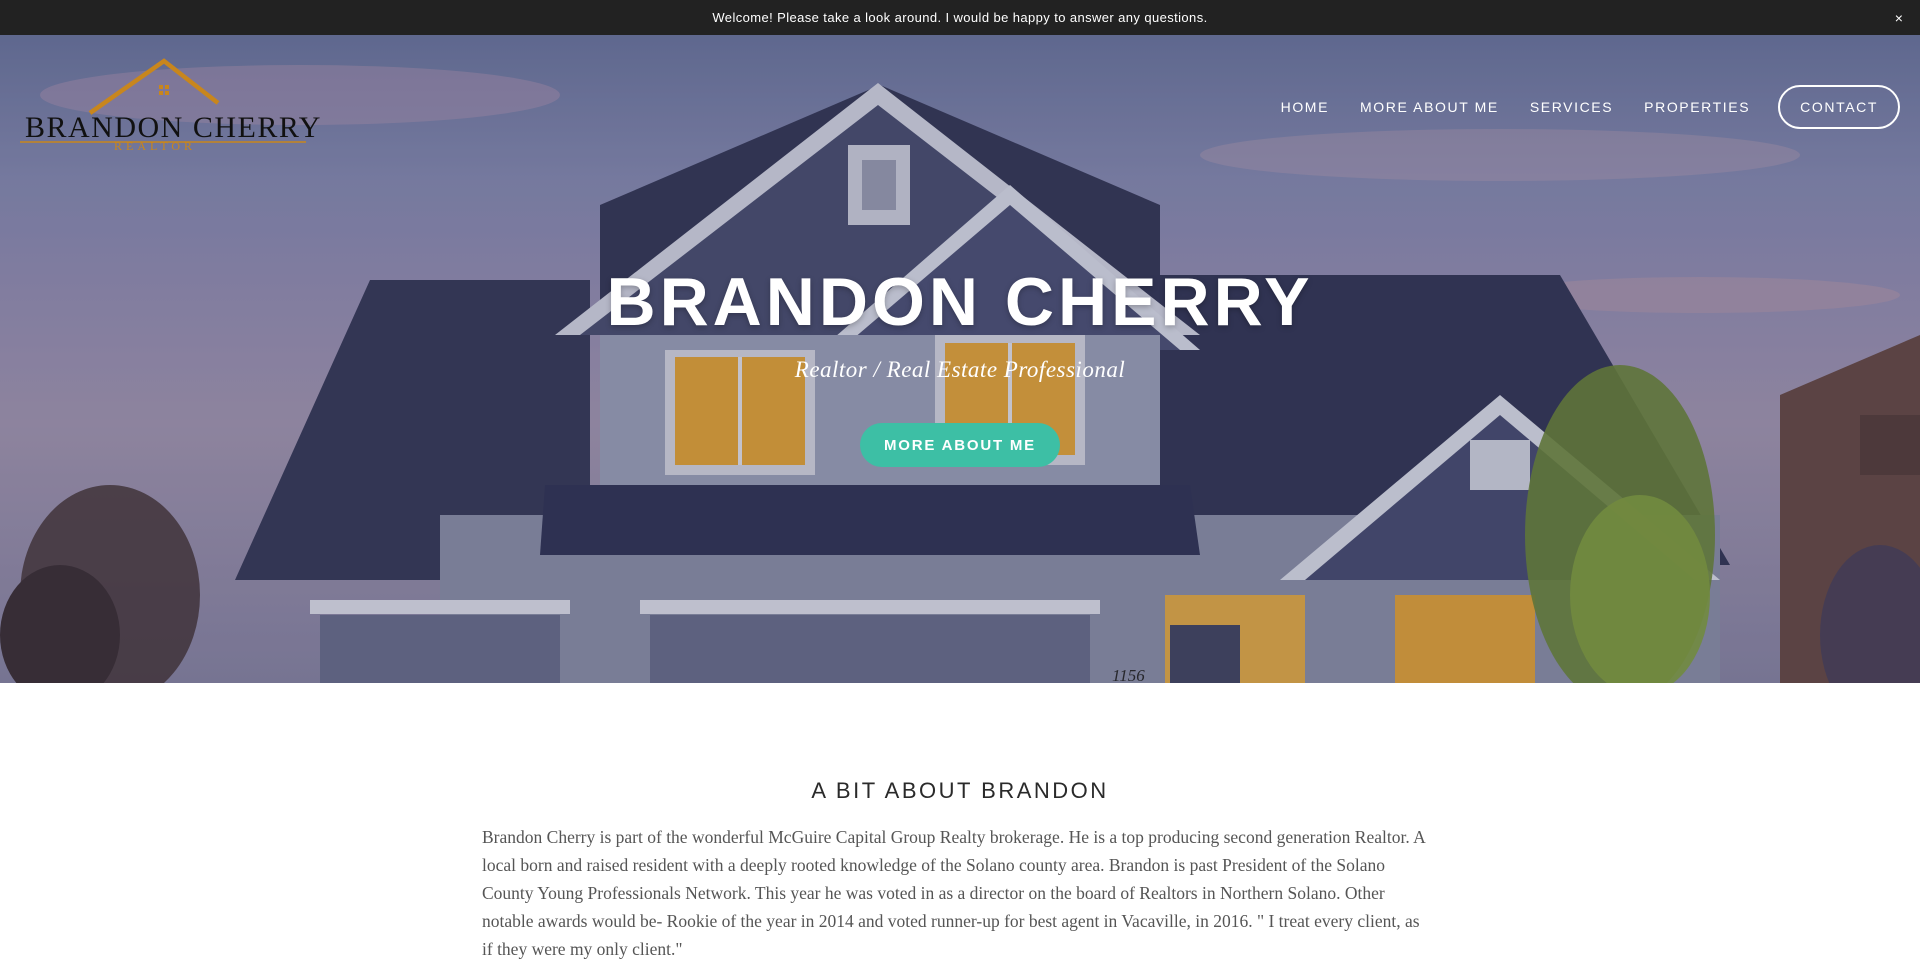 Image resolution: width=1920 pixels, height=963 pixels. Describe the element at coordinates (960, 445) in the screenshot. I see `more-about-me-button: MORE ABOUT ME` at that location.